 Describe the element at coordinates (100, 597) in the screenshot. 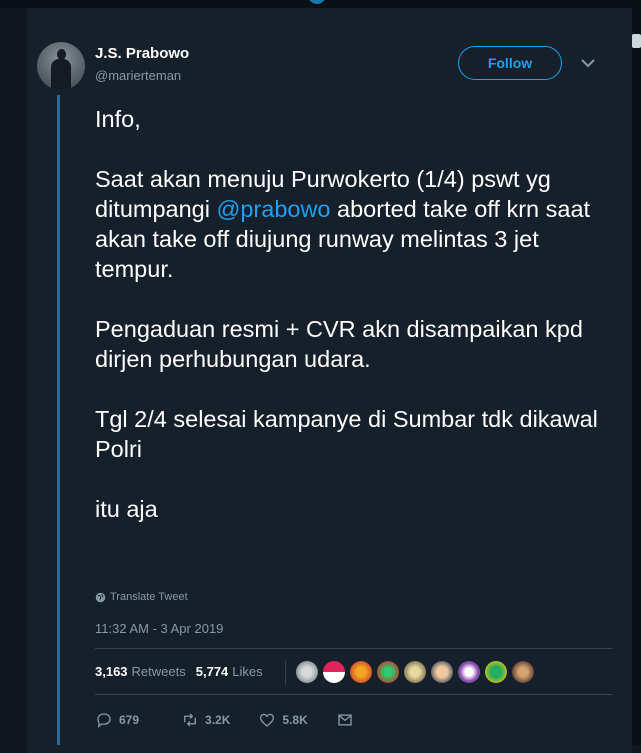

I see `globe-icon` at that location.